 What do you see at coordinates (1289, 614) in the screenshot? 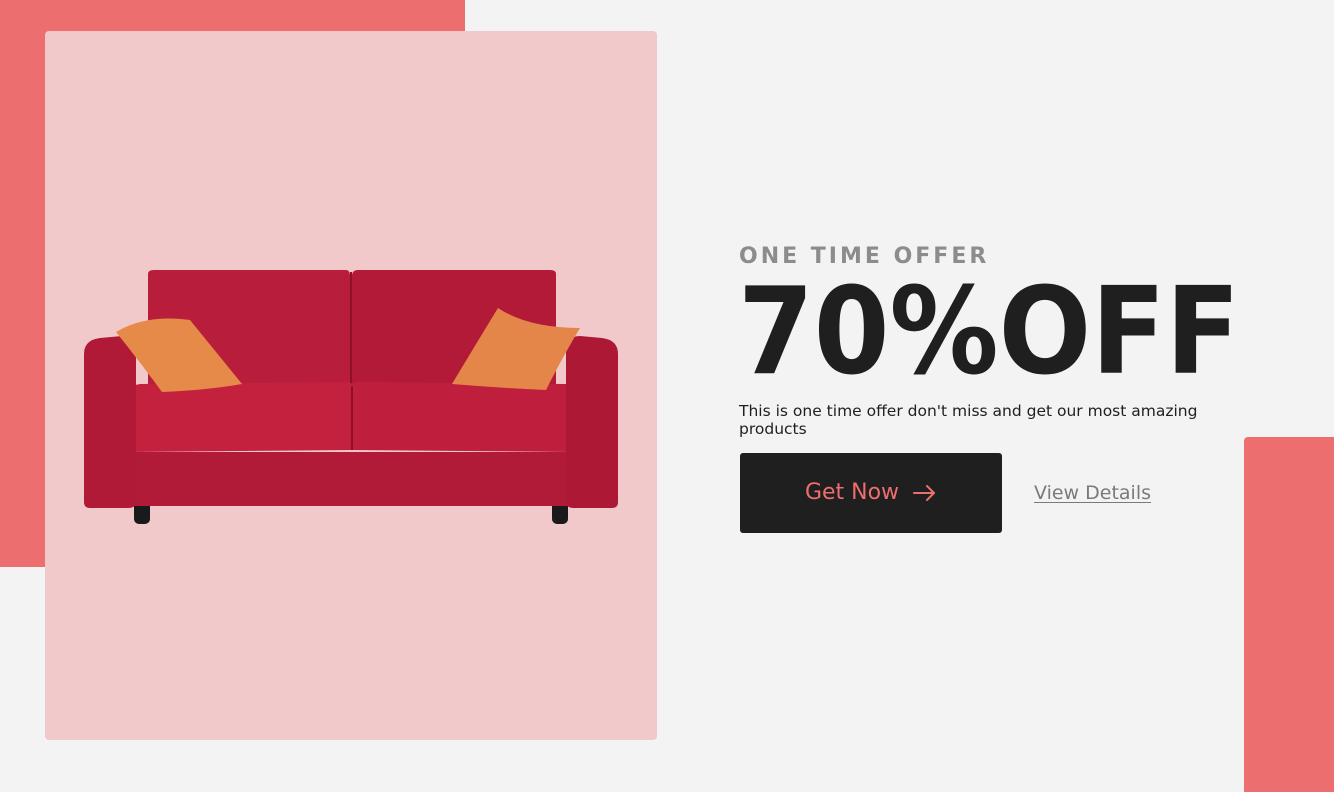
I see `coral-accent-block` at bounding box center [1289, 614].